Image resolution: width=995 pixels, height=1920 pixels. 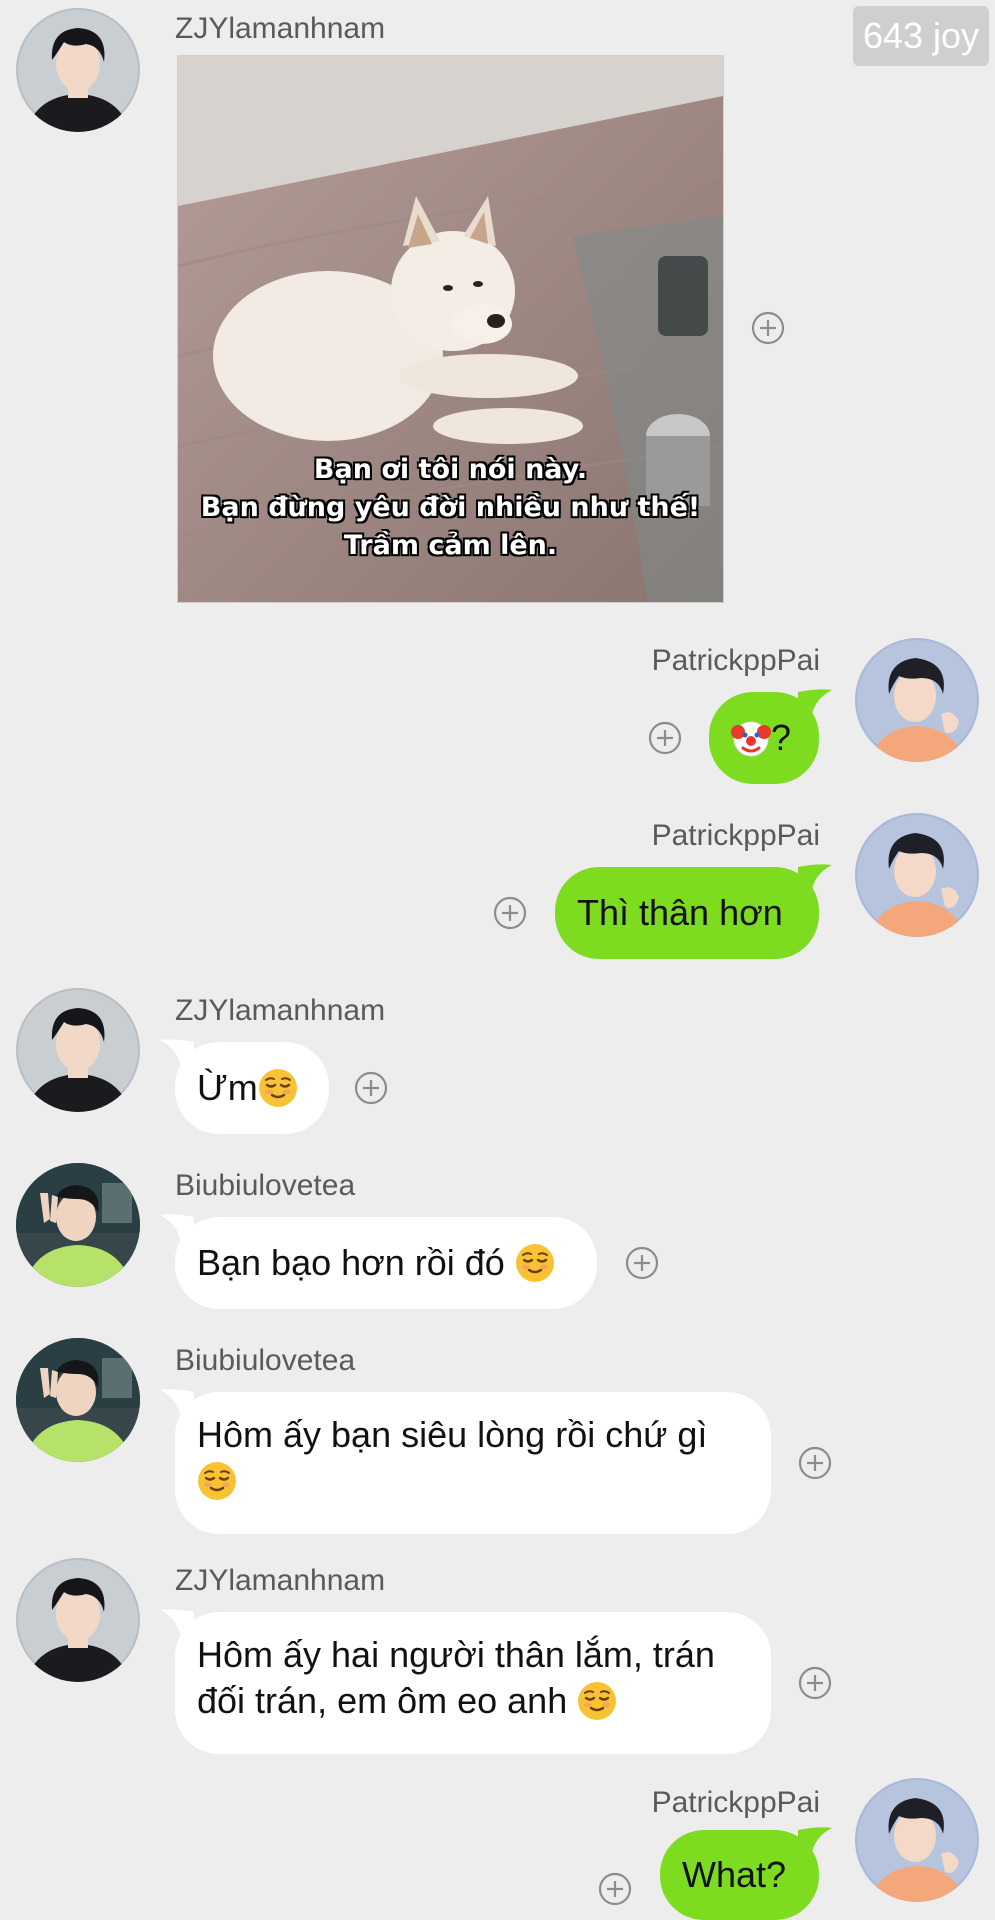 I want to click on message-bubble: Thì thân hơn, so click(x=687, y=913).